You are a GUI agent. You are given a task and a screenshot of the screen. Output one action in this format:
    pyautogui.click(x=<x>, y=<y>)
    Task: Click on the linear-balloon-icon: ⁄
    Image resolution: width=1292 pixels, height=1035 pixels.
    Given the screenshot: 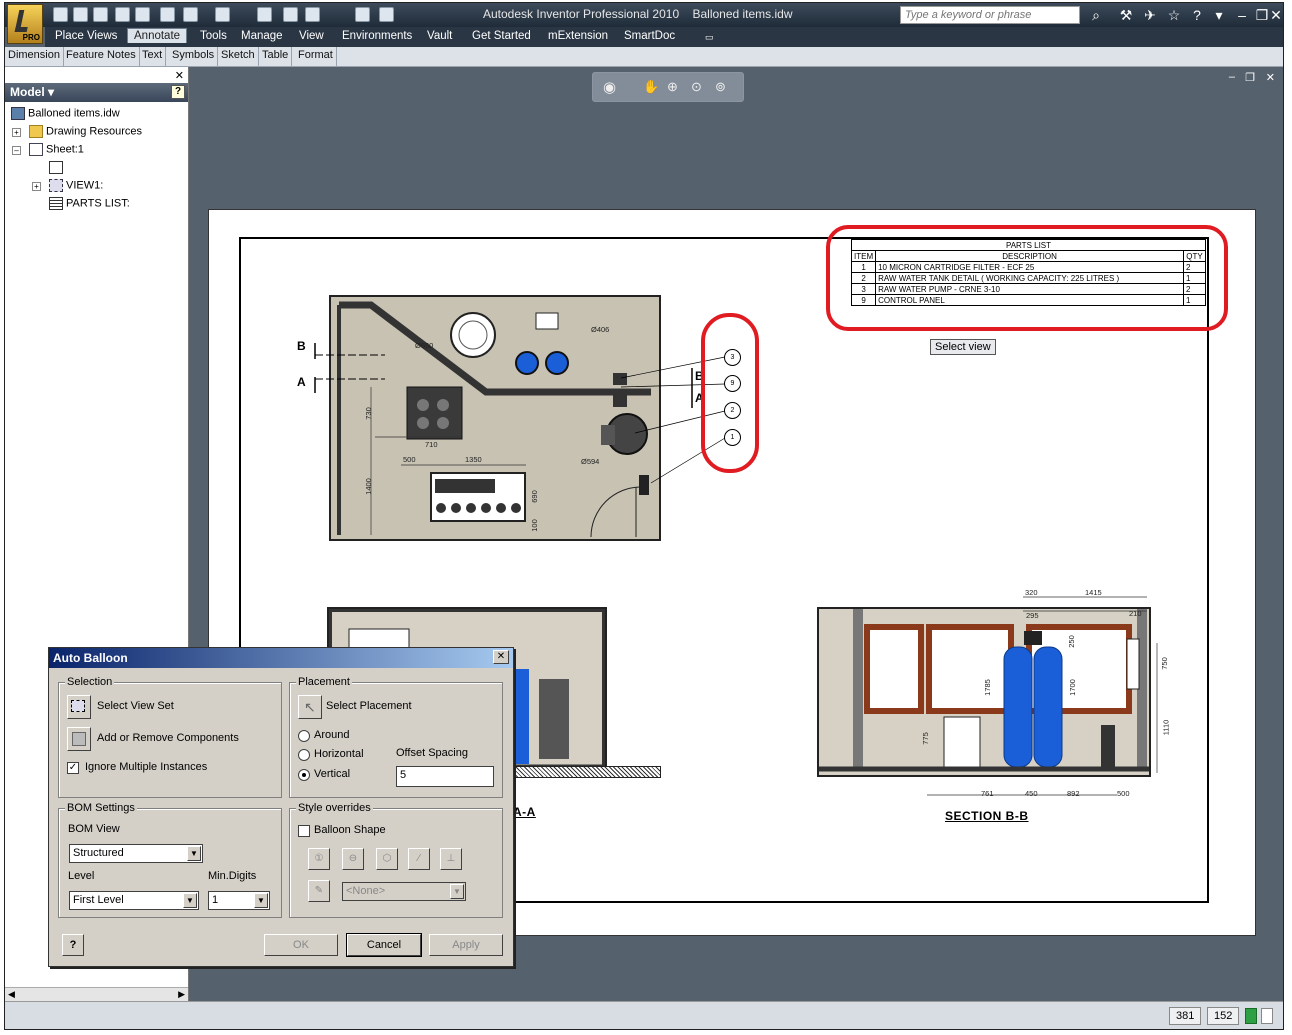 What is the action you would take?
    pyautogui.click(x=419, y=859)
    